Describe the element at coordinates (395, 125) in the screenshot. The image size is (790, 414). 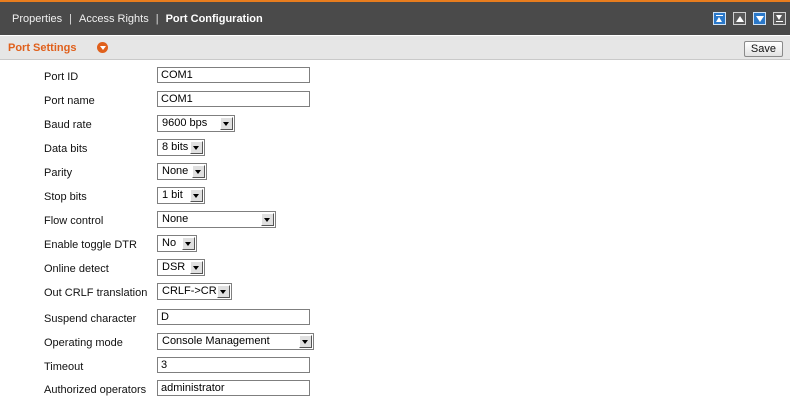
I see `field-row-baud-rate: Baud rate 9600 bps` at that location.